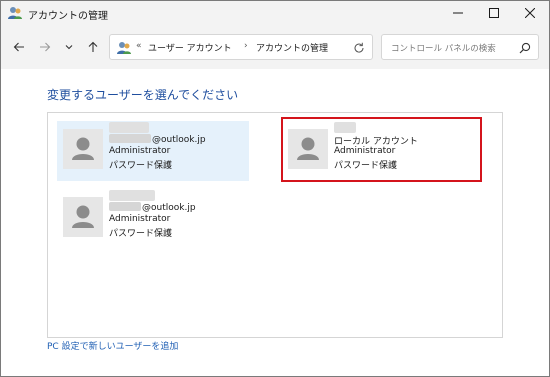 This screenshot has height=377, width=550. What do you see at coordinates (190, 47) in the screenshot?
I see `breadcrumb-user-accounts: ユーザー アカウント` at bounding box center [190, 47].